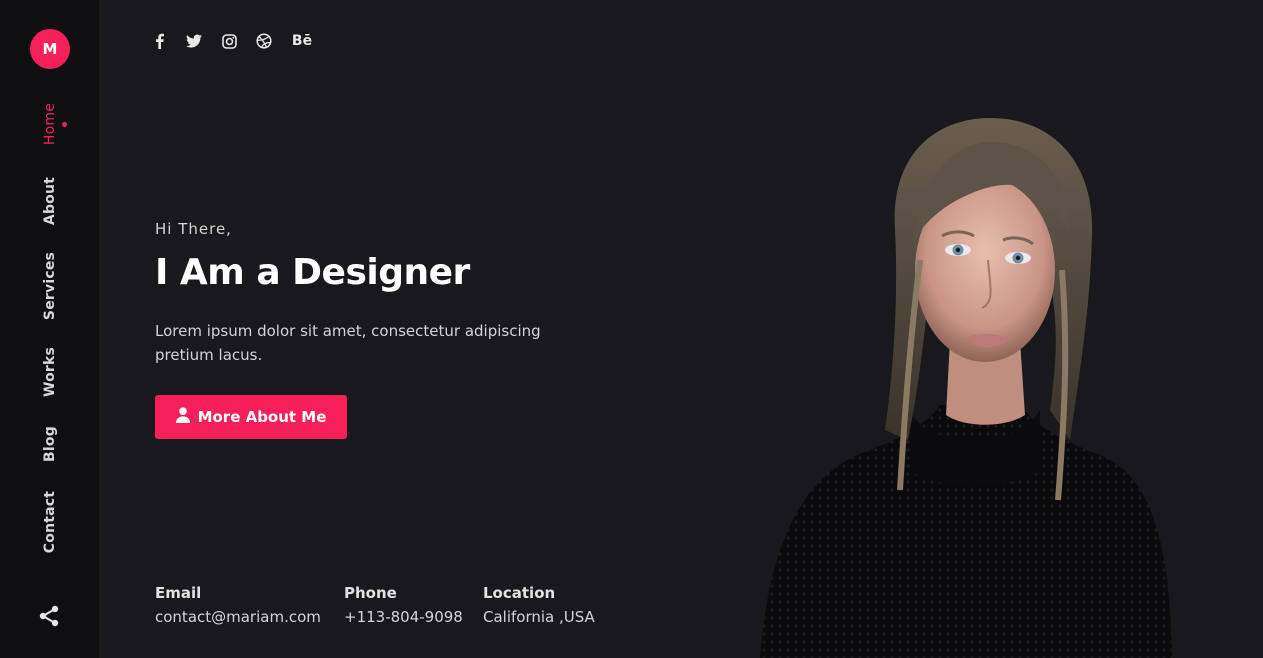 This screenshot has width=1263, height=658. I want to click on instagram-icon, so click(229, 41).